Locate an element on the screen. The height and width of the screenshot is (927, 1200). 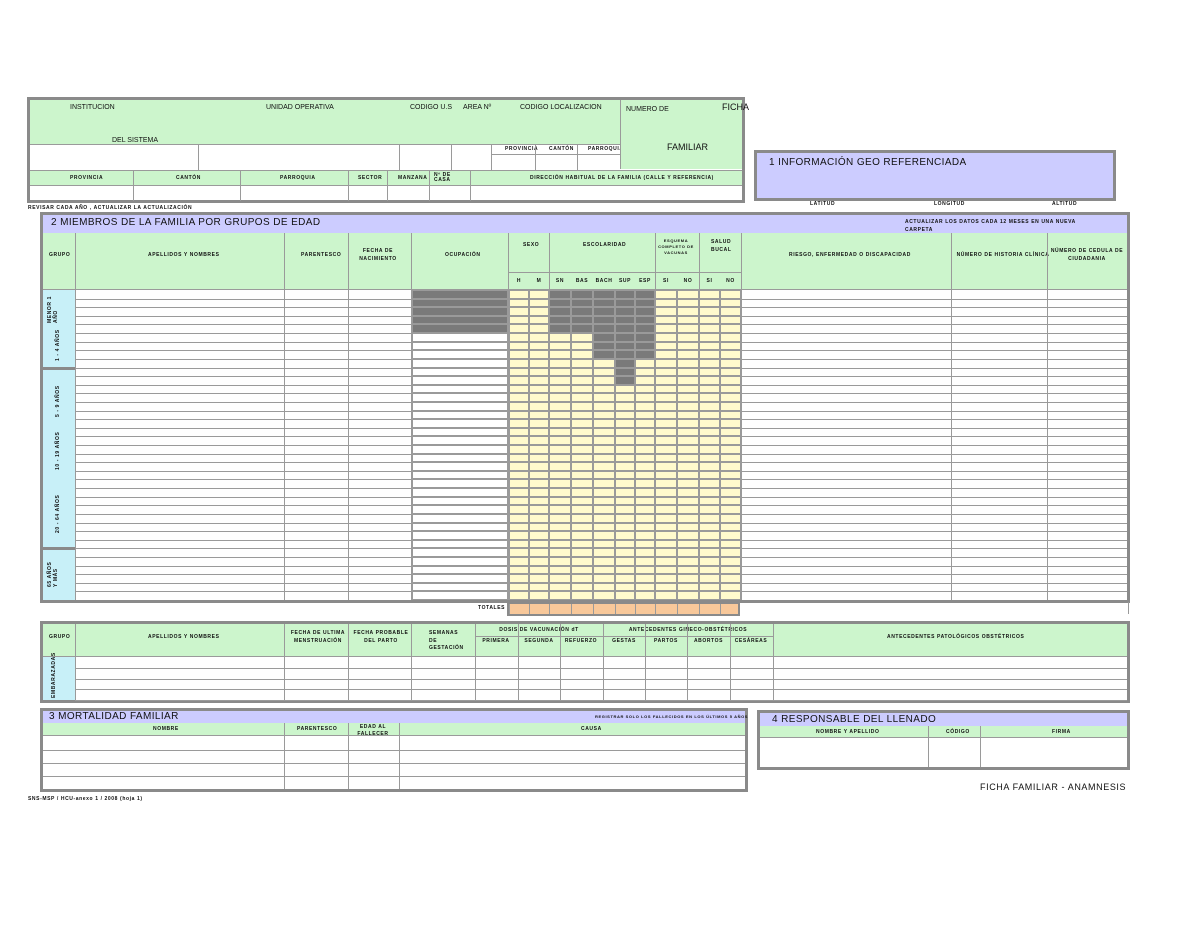
mort-col-edad: EDAD AL FALLECER is located at coordinates (373, 730).